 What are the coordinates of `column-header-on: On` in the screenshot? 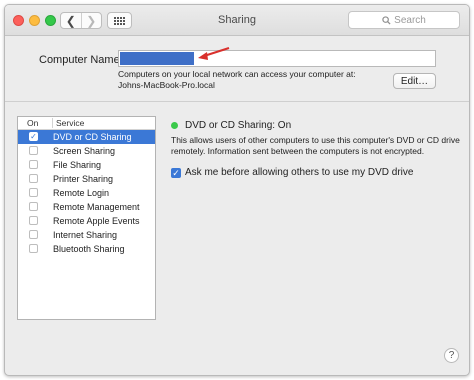 It's located at (32, 123).